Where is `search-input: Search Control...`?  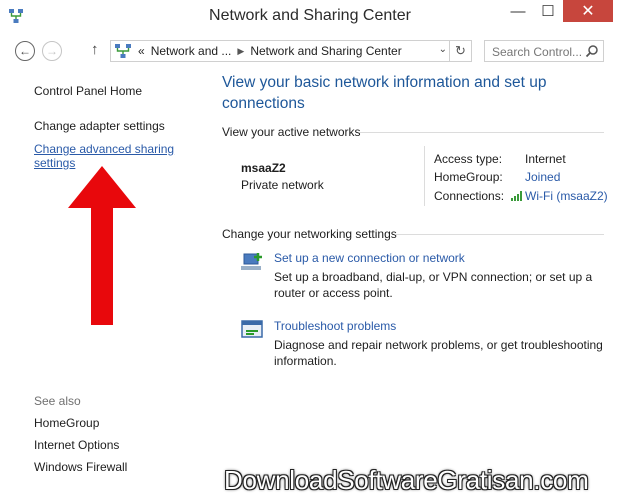 search-input: Search Control... is located at coordinates (544, 51).